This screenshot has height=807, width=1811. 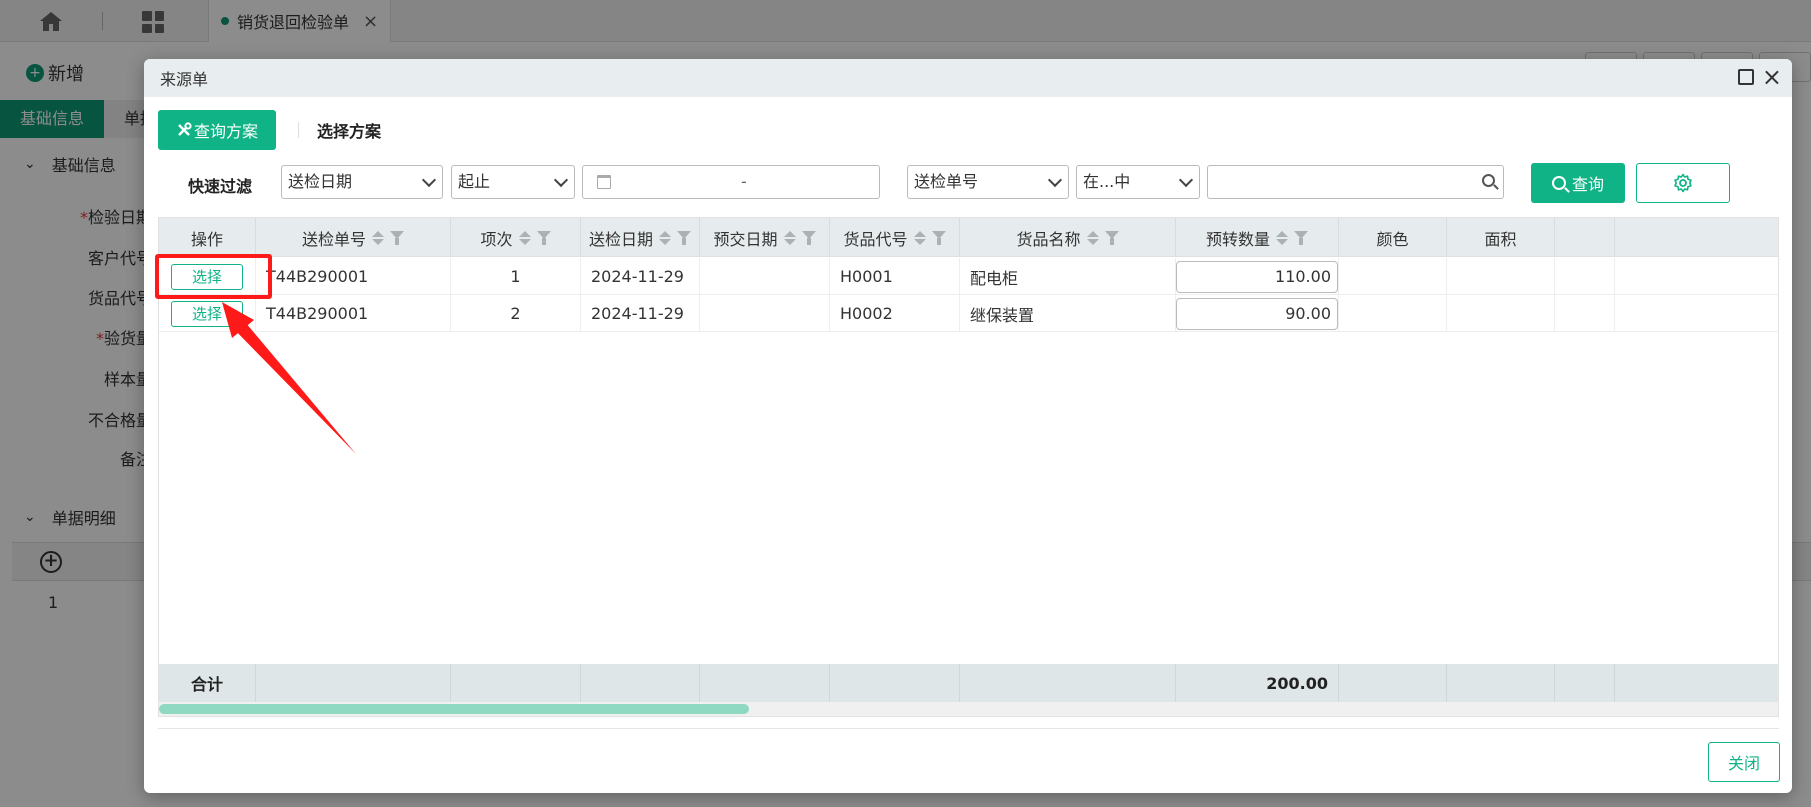 I want to click on query-plan-bar: 查询方案 选择方案, so click(x=269, y=130).